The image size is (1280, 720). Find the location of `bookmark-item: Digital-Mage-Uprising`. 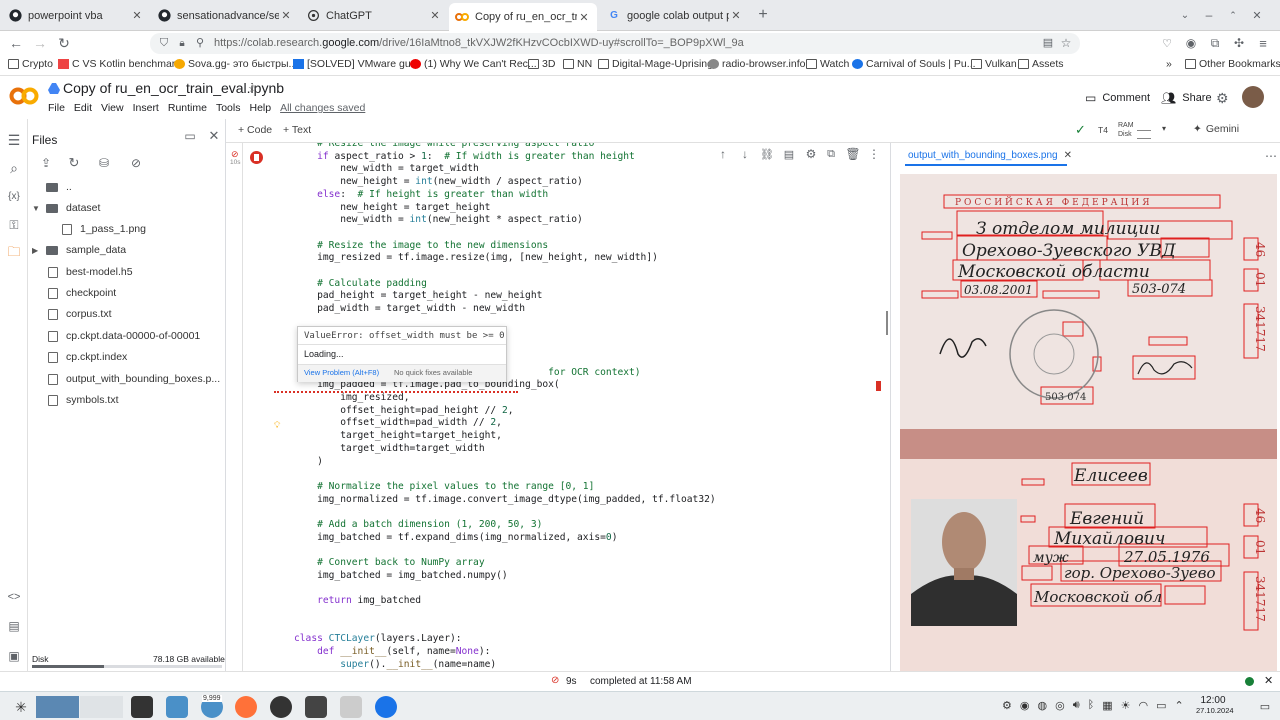

bookmark-item: Digital-Mage-Uprising is located at coordinates (655, 64).